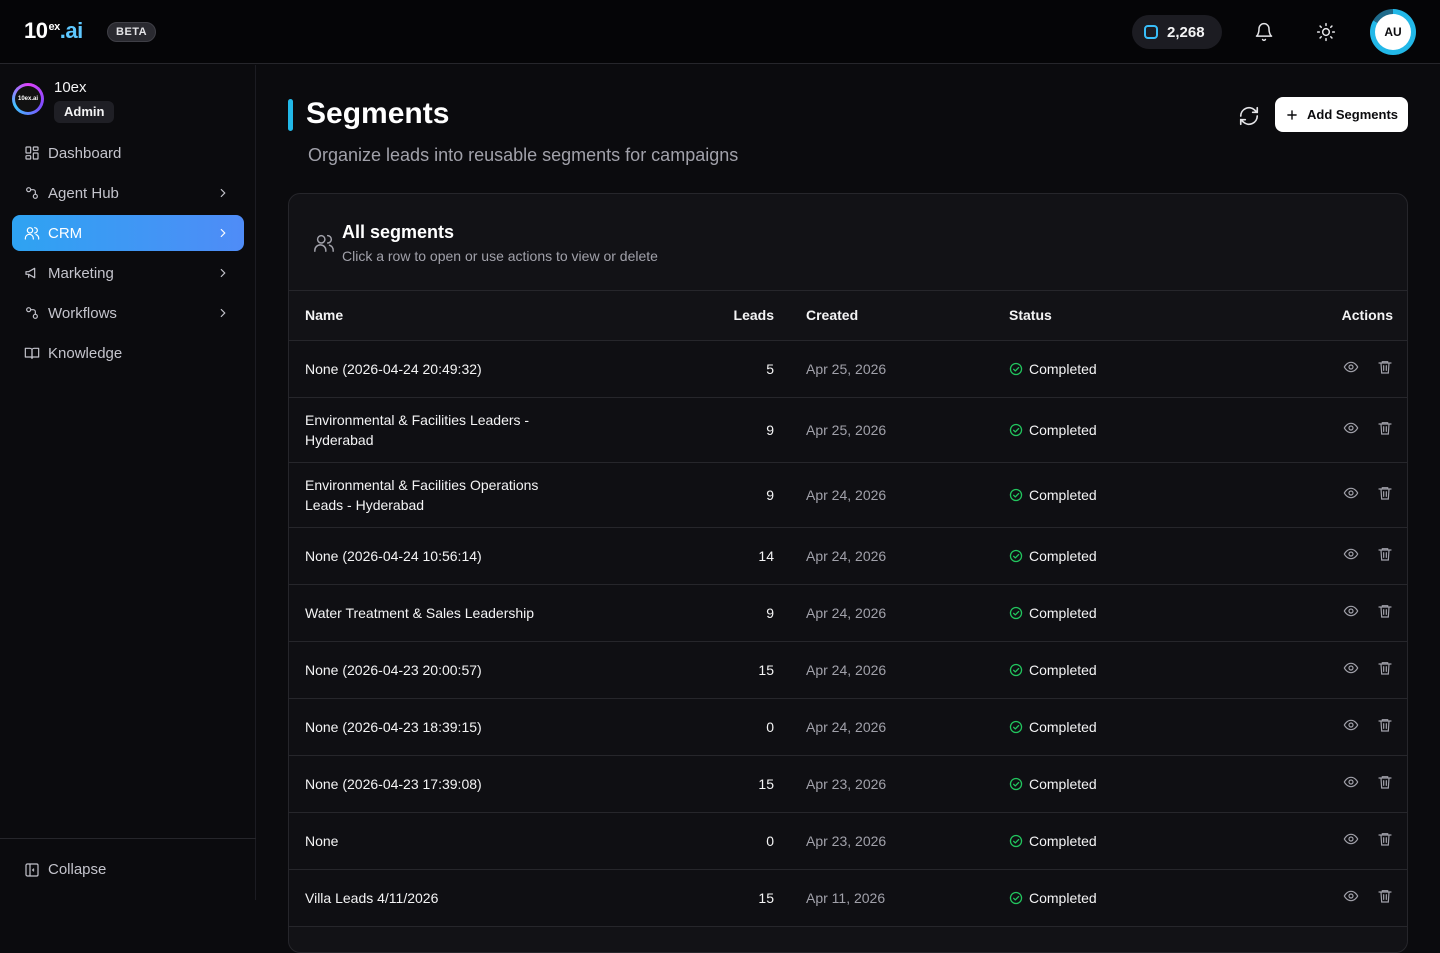  Describe the element at coordinates (681, 315) in the screenshot. I see `column-header-leads: Leads` at that location.